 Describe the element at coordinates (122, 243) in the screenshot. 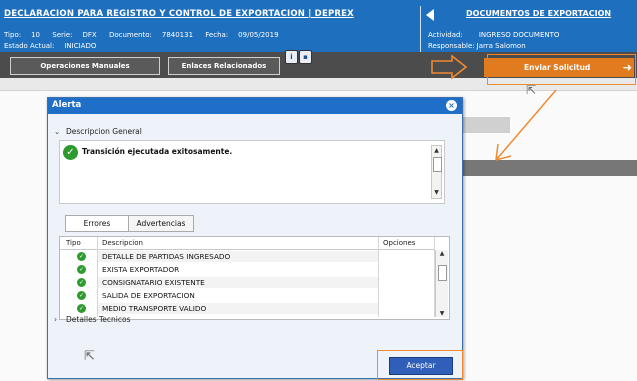

I see `column-header-descripcion: Descripcion` at that location.